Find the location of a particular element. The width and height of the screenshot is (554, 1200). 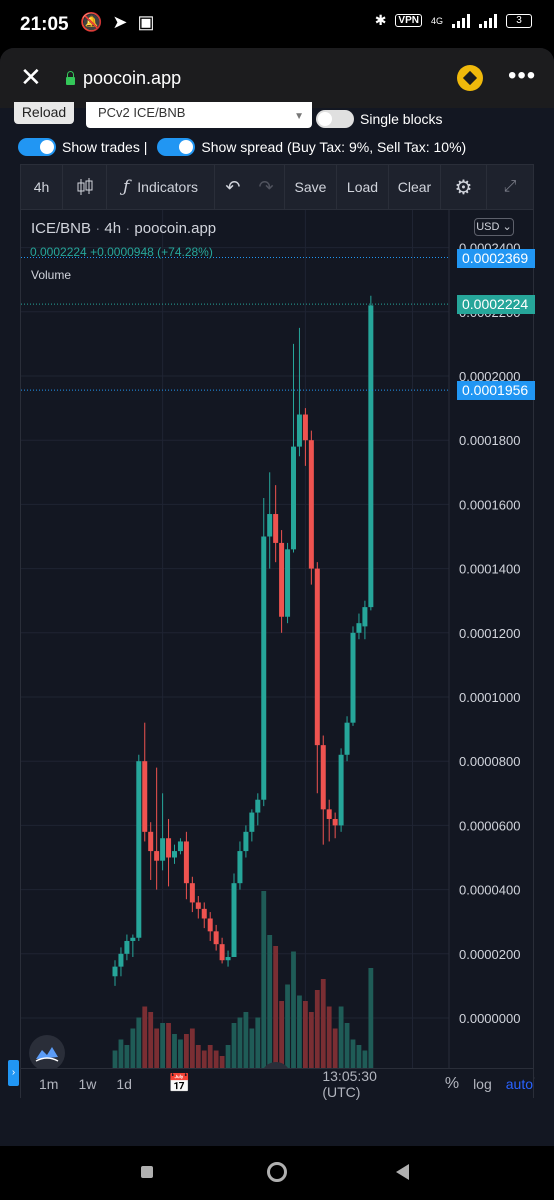

chart-type-button is located at coordinates (85, 187).